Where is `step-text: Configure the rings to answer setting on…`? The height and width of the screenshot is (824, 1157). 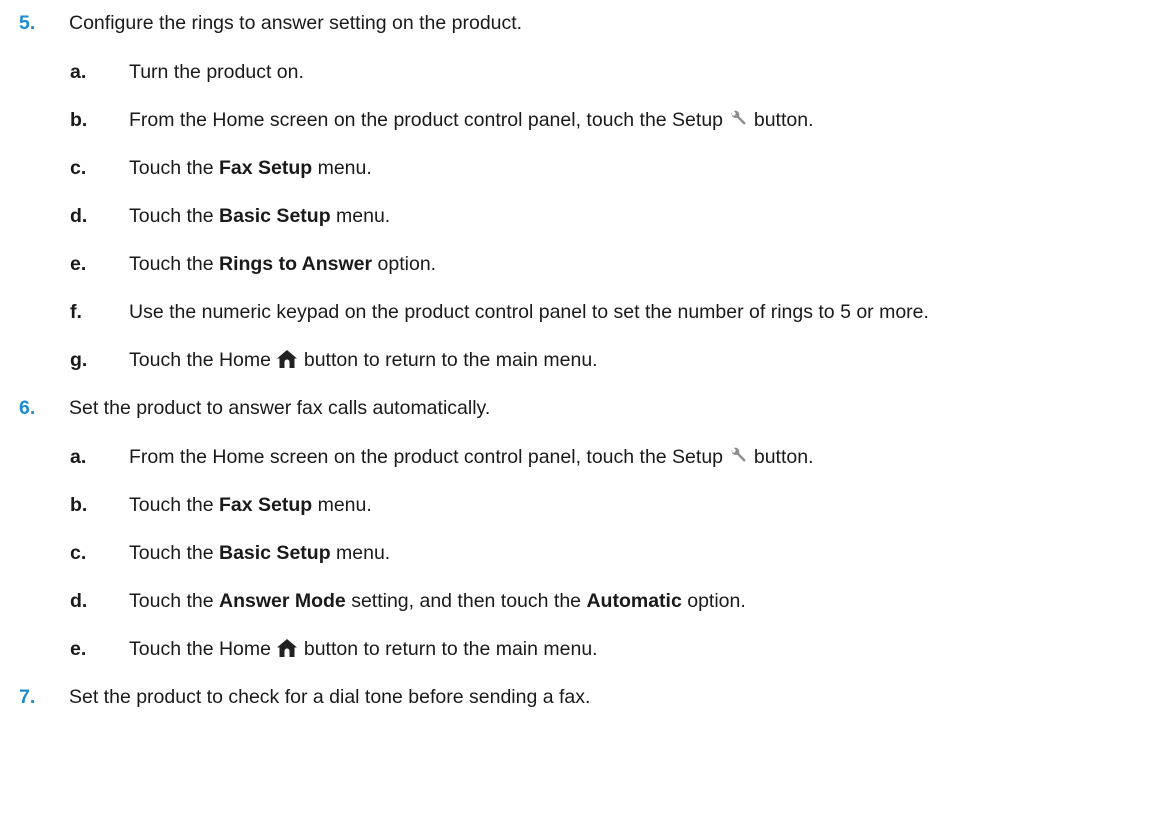
step-text: Configure the rings to answer setting on… is located at coordinates (296, 23).